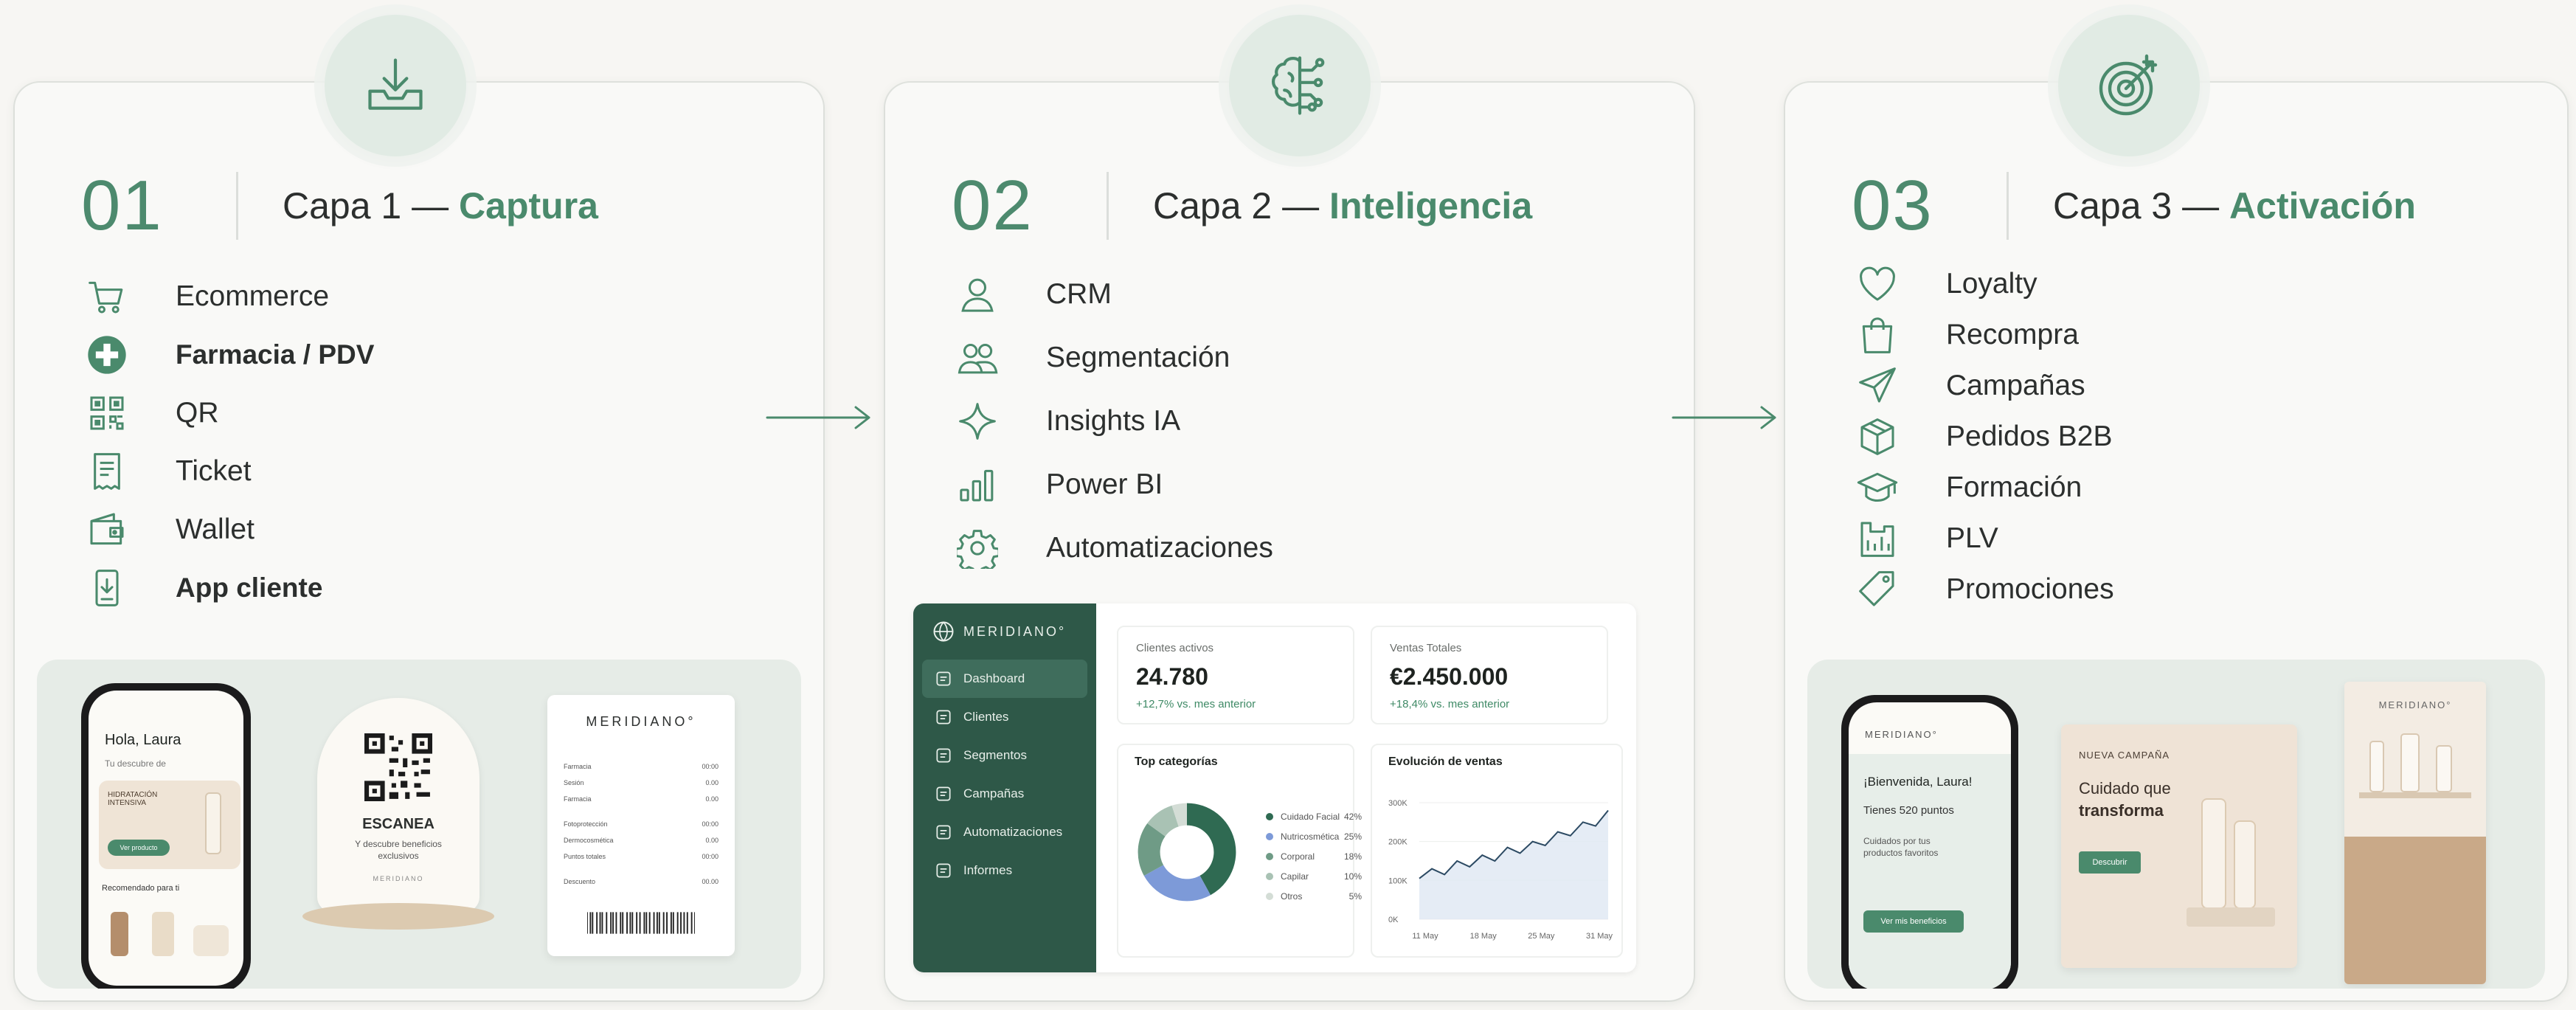 This screenshot has width=2576, height=1010. I want to click on download-tray-icon, so click(395, 84).